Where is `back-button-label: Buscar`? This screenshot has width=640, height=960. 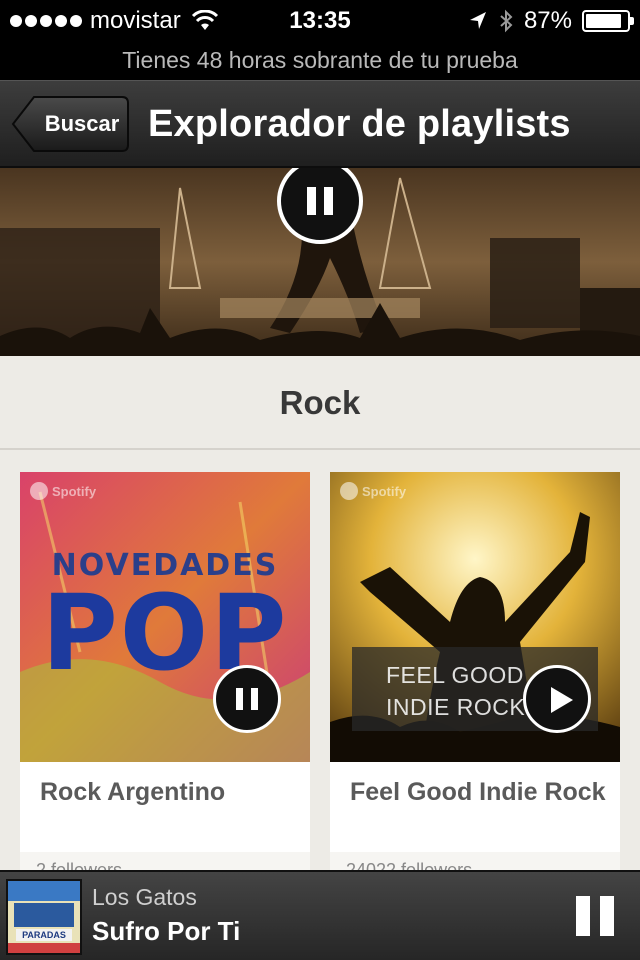
back-button-label: Buscar is located at coordinates (82, 123).